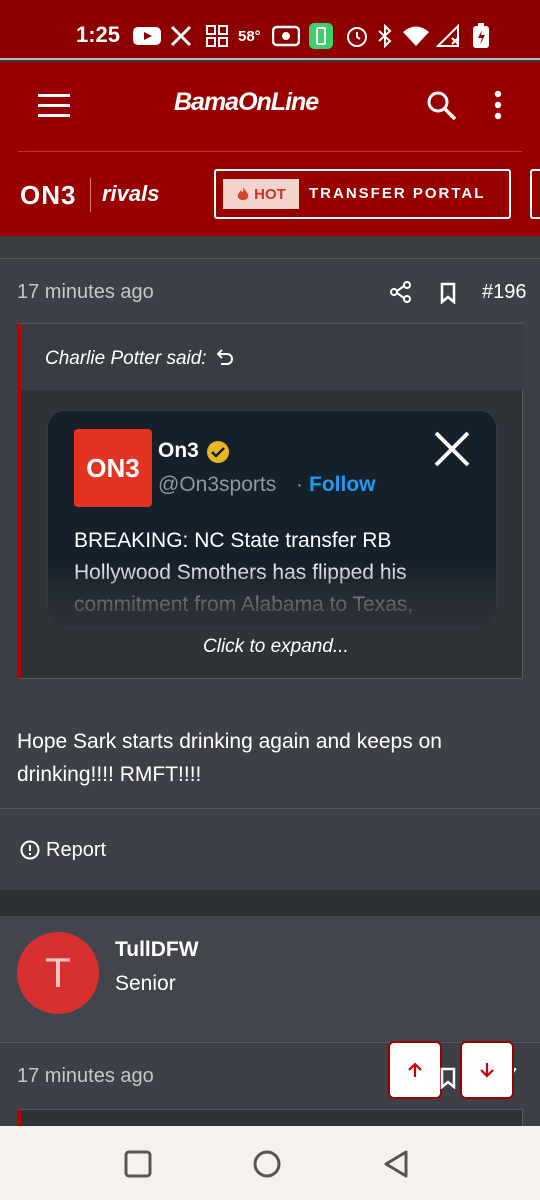 The image size is (540, 1200). I want to click on youtube-icon, so click(147, 36).